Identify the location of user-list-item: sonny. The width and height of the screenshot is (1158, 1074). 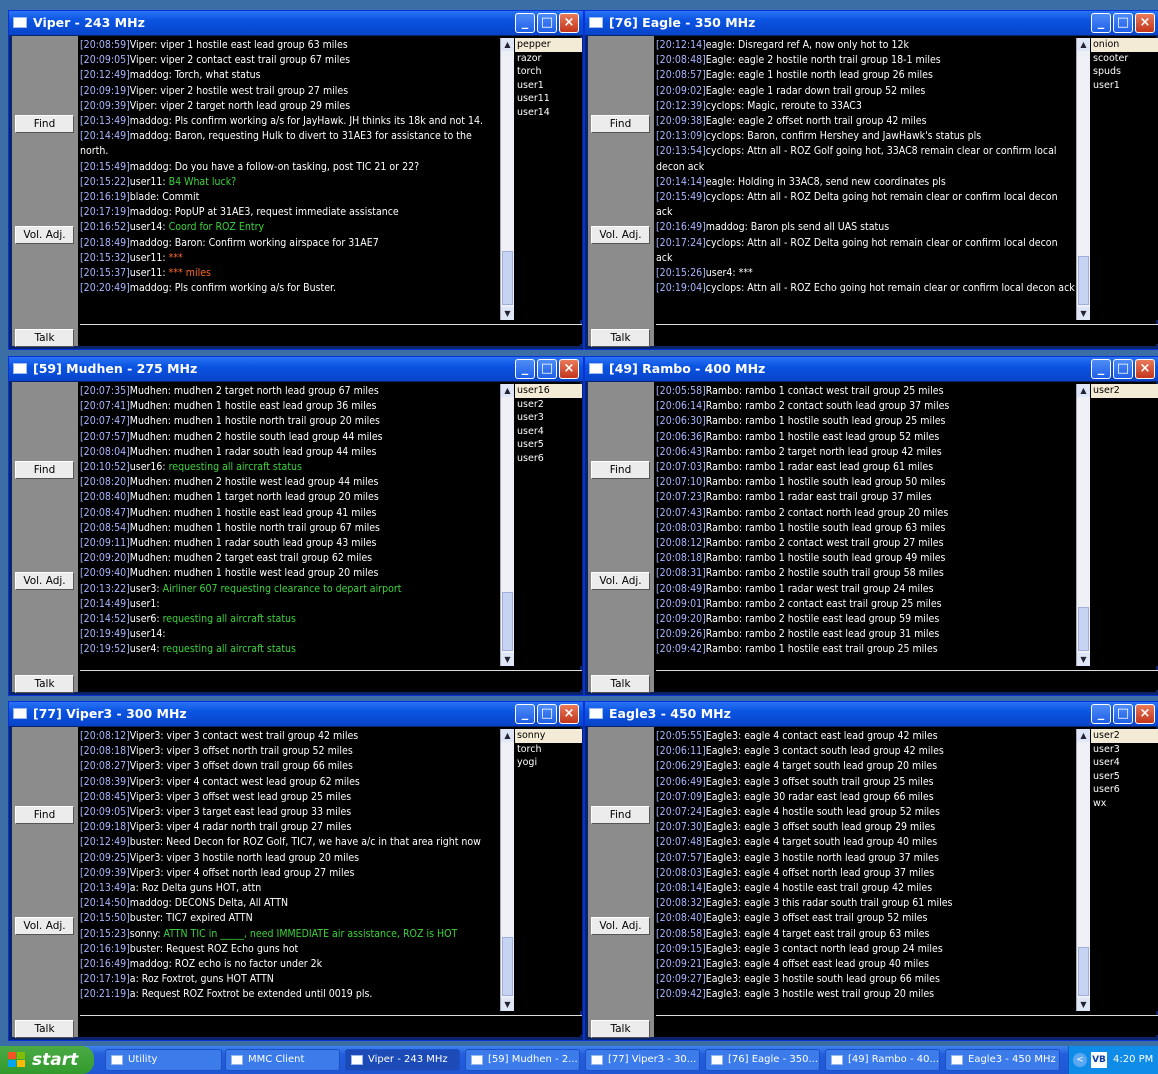
(548, 736).